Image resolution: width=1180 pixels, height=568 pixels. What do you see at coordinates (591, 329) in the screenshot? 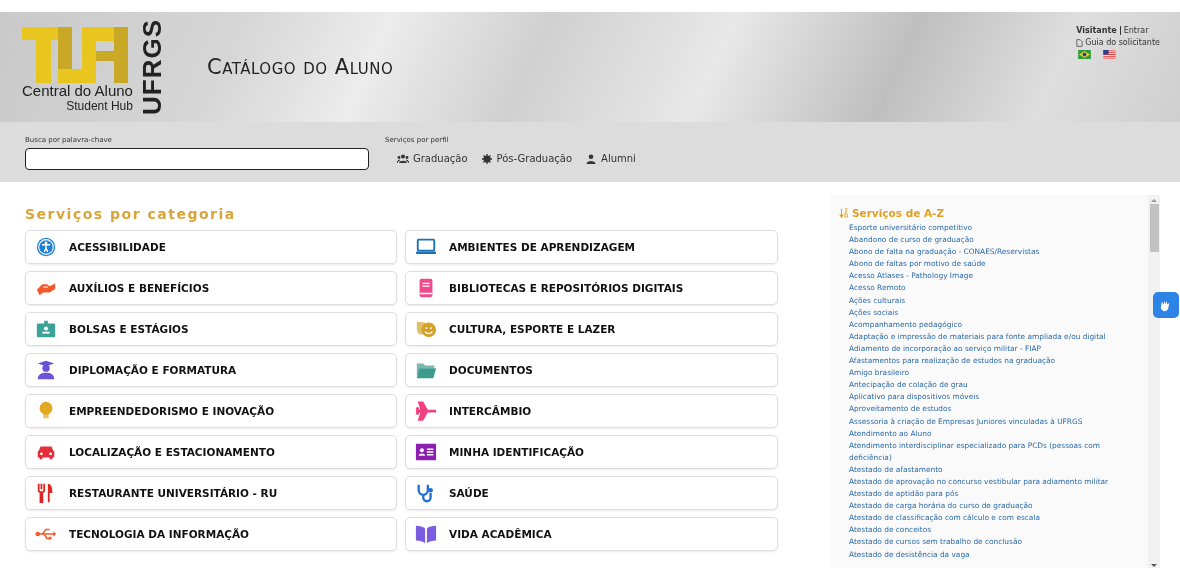
I see `category-button: CULTURA, ESPORTE E LAZER` at bounding box center [591, 329].